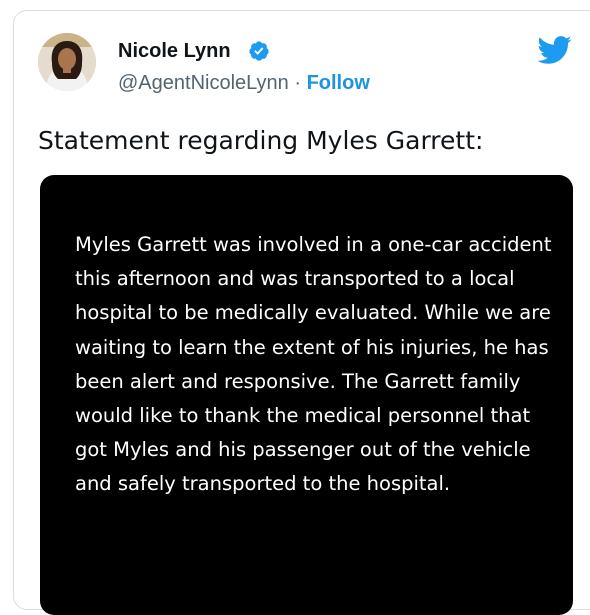 Image resolution: width=590 pixels, height=615 pixels. I want to click on display-name: Nicole Lynn, so click(174, 51).